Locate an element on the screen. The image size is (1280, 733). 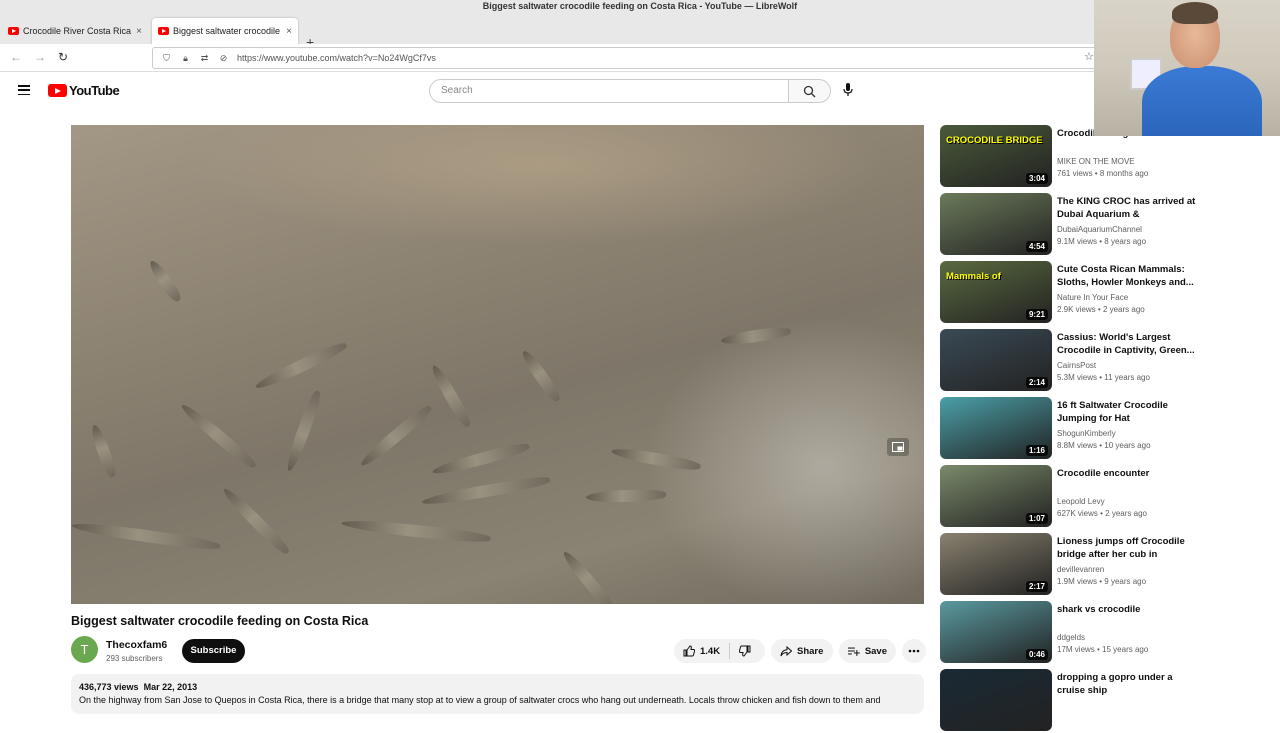
youtube-play-icon is located at coordinates (57, 90).